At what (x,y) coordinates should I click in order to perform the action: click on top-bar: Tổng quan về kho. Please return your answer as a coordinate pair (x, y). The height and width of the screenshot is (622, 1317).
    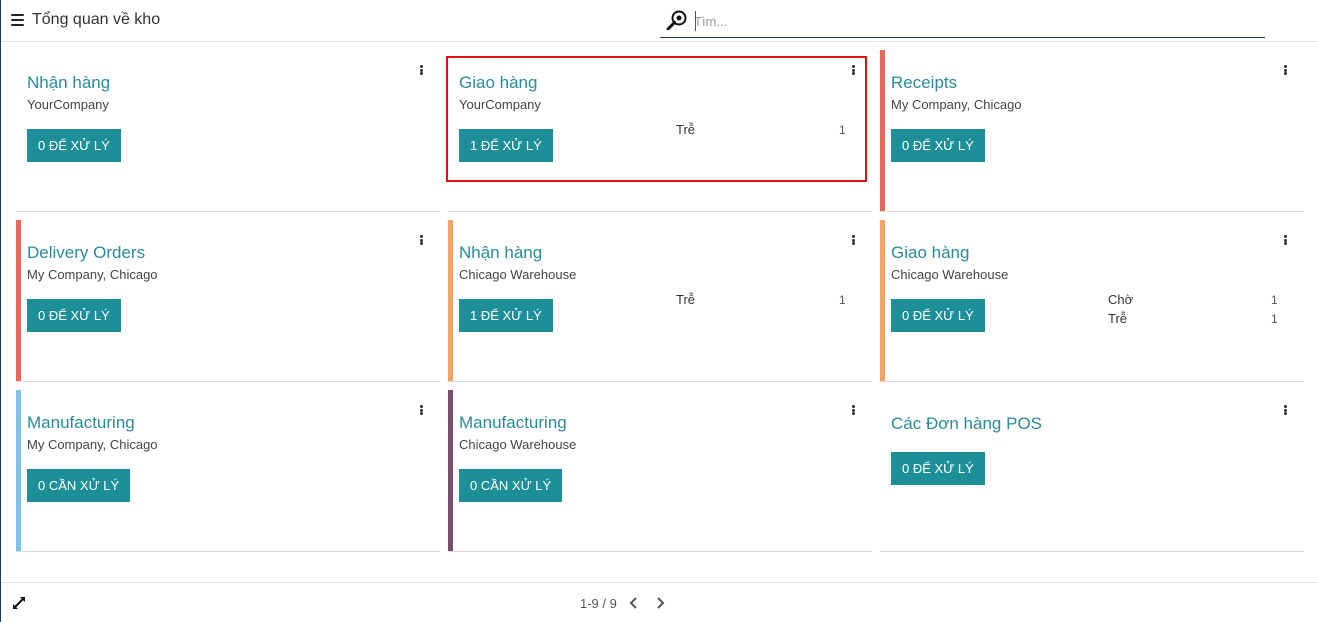
    Looking at the image, I should click on (659, 21).